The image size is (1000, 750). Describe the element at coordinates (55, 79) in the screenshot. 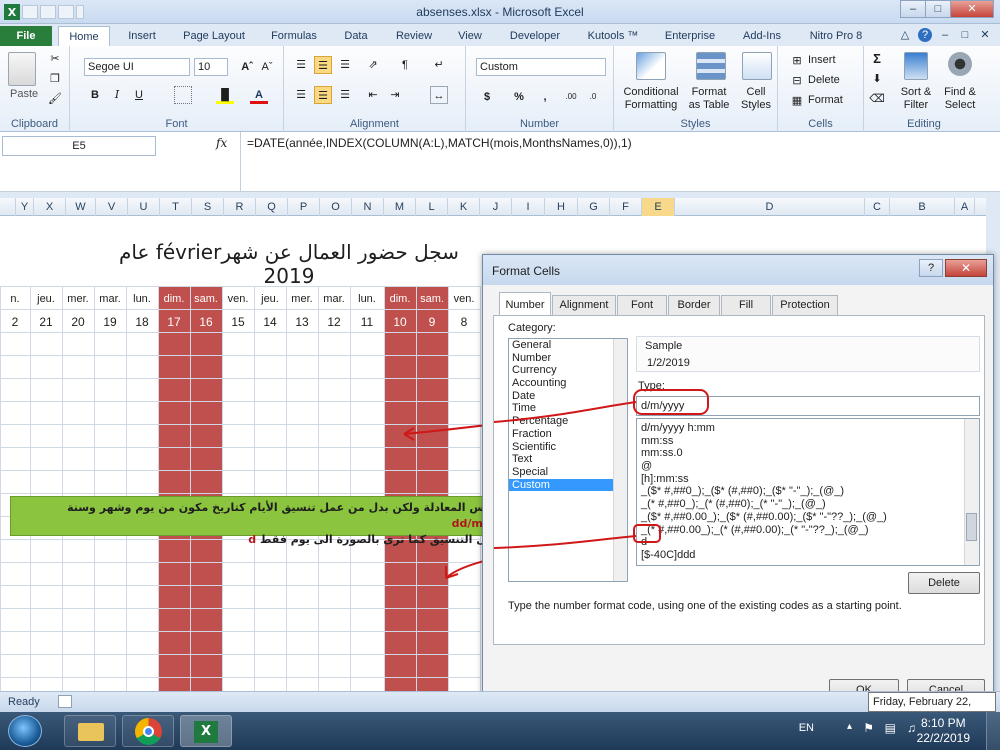

I see `copy-icon: ❐` at that location.